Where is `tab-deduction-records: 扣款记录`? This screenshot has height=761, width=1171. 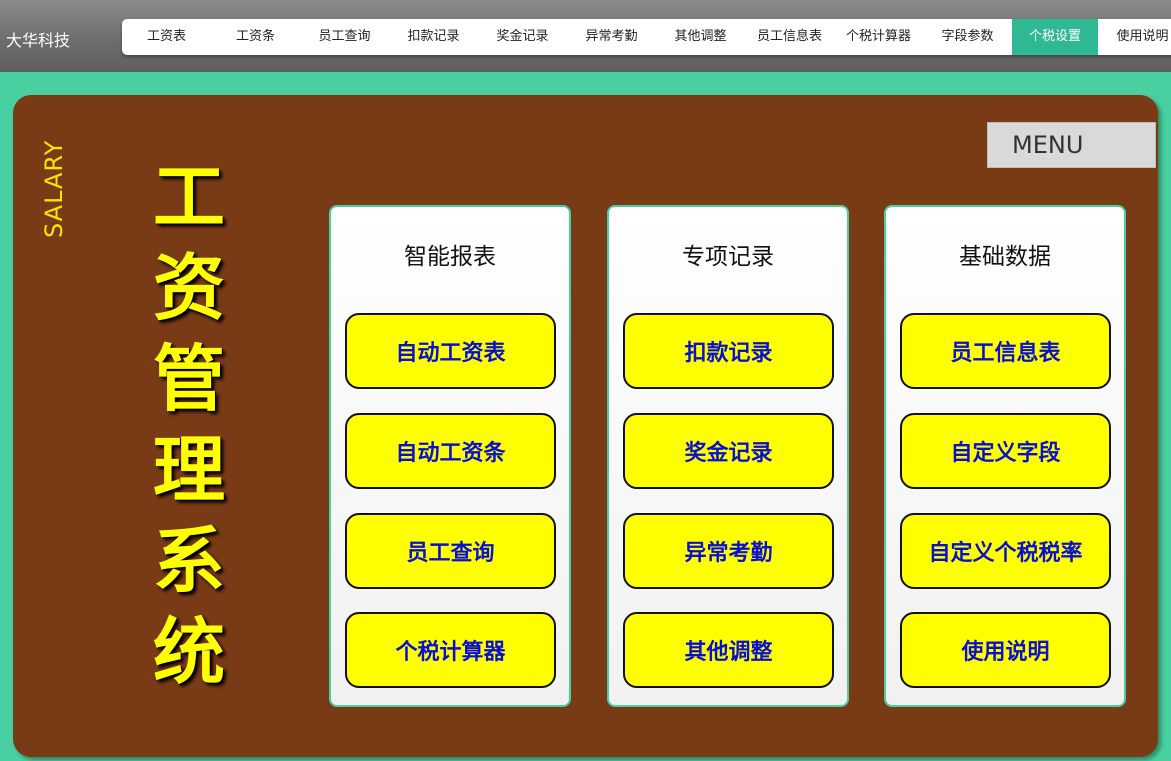 tab-deduction-records: 扣款记录 is located at coordinates (433, 37).